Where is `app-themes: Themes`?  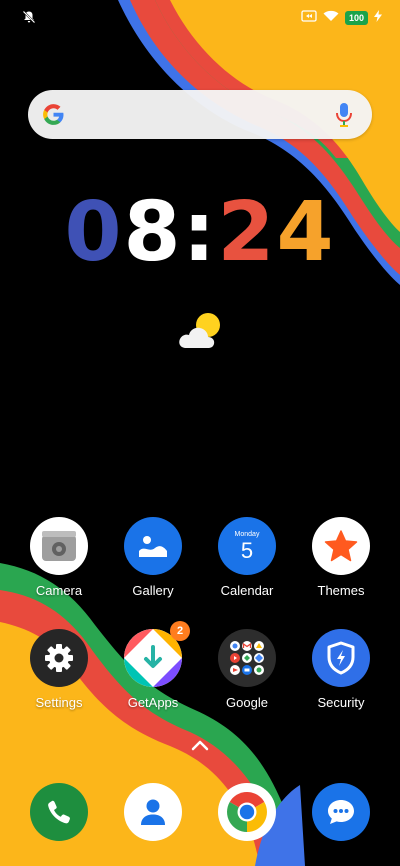 app-themes: Themes is located at coordinates (341, 557).